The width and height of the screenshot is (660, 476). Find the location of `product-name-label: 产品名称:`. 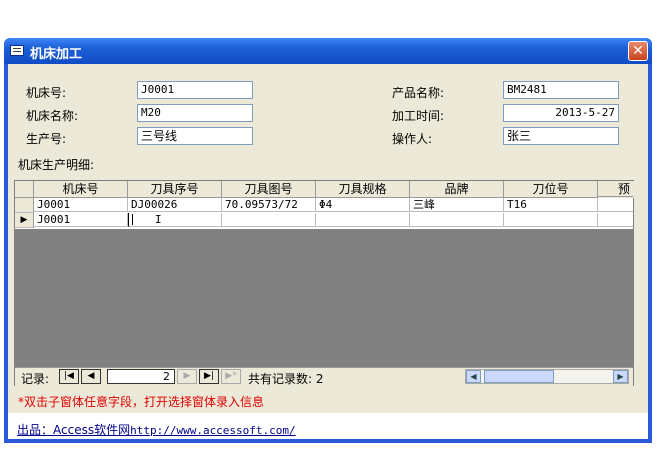

product-name-label: 产品名称: is located at coordinates (418, 93).